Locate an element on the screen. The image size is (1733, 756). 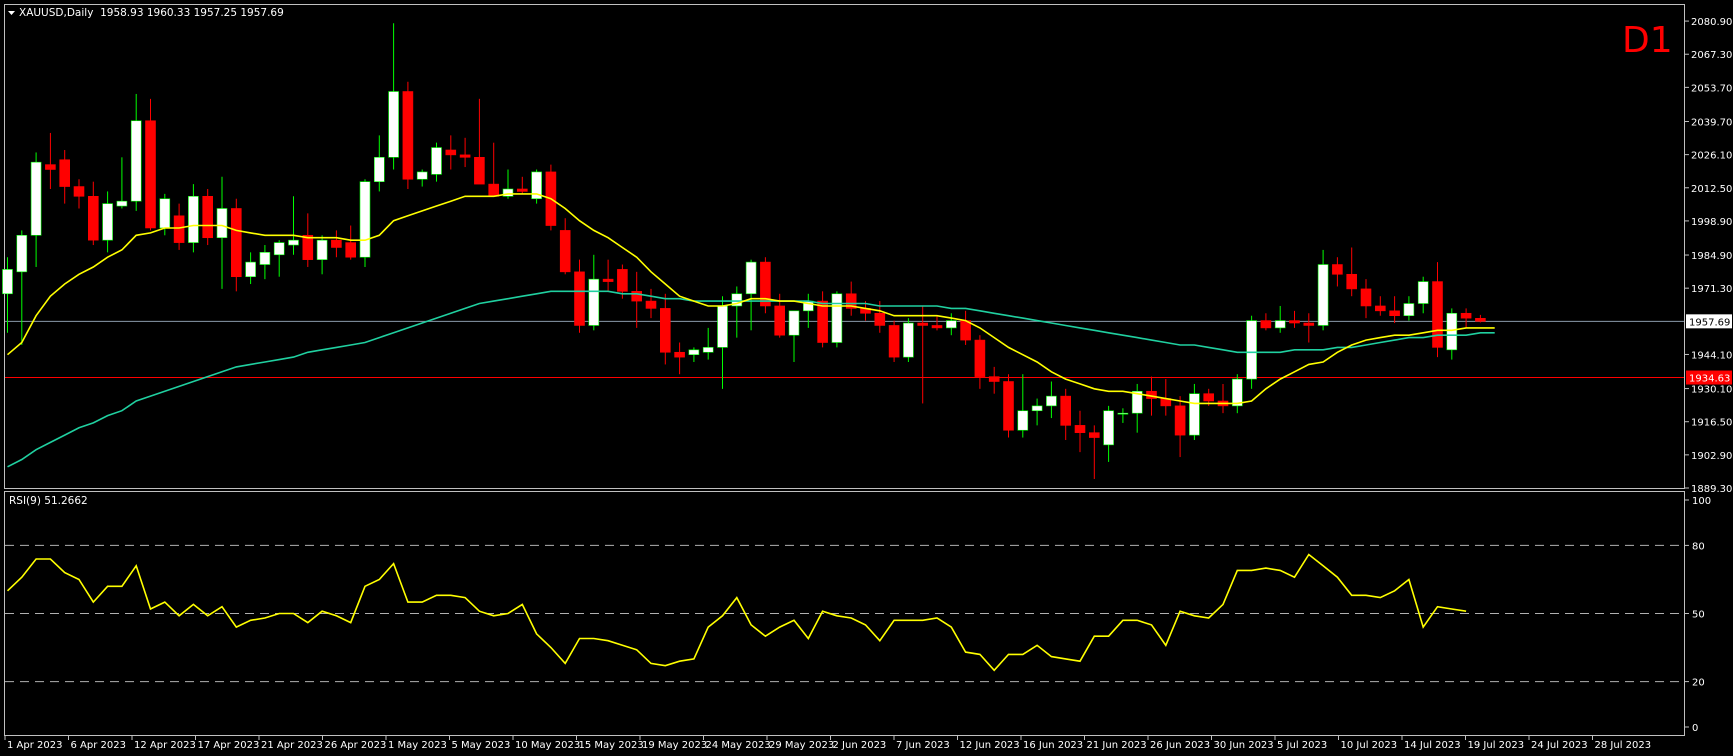
time-tick-label: 26 Jun 2023 is located at coordinates (1180, 745).